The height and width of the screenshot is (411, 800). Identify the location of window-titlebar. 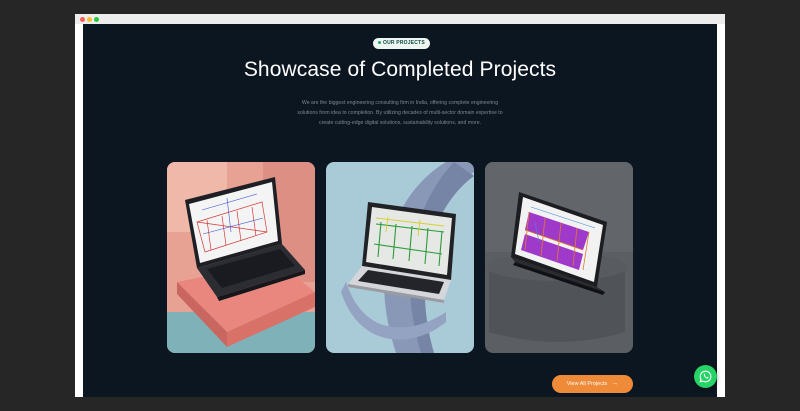
(400, 19).